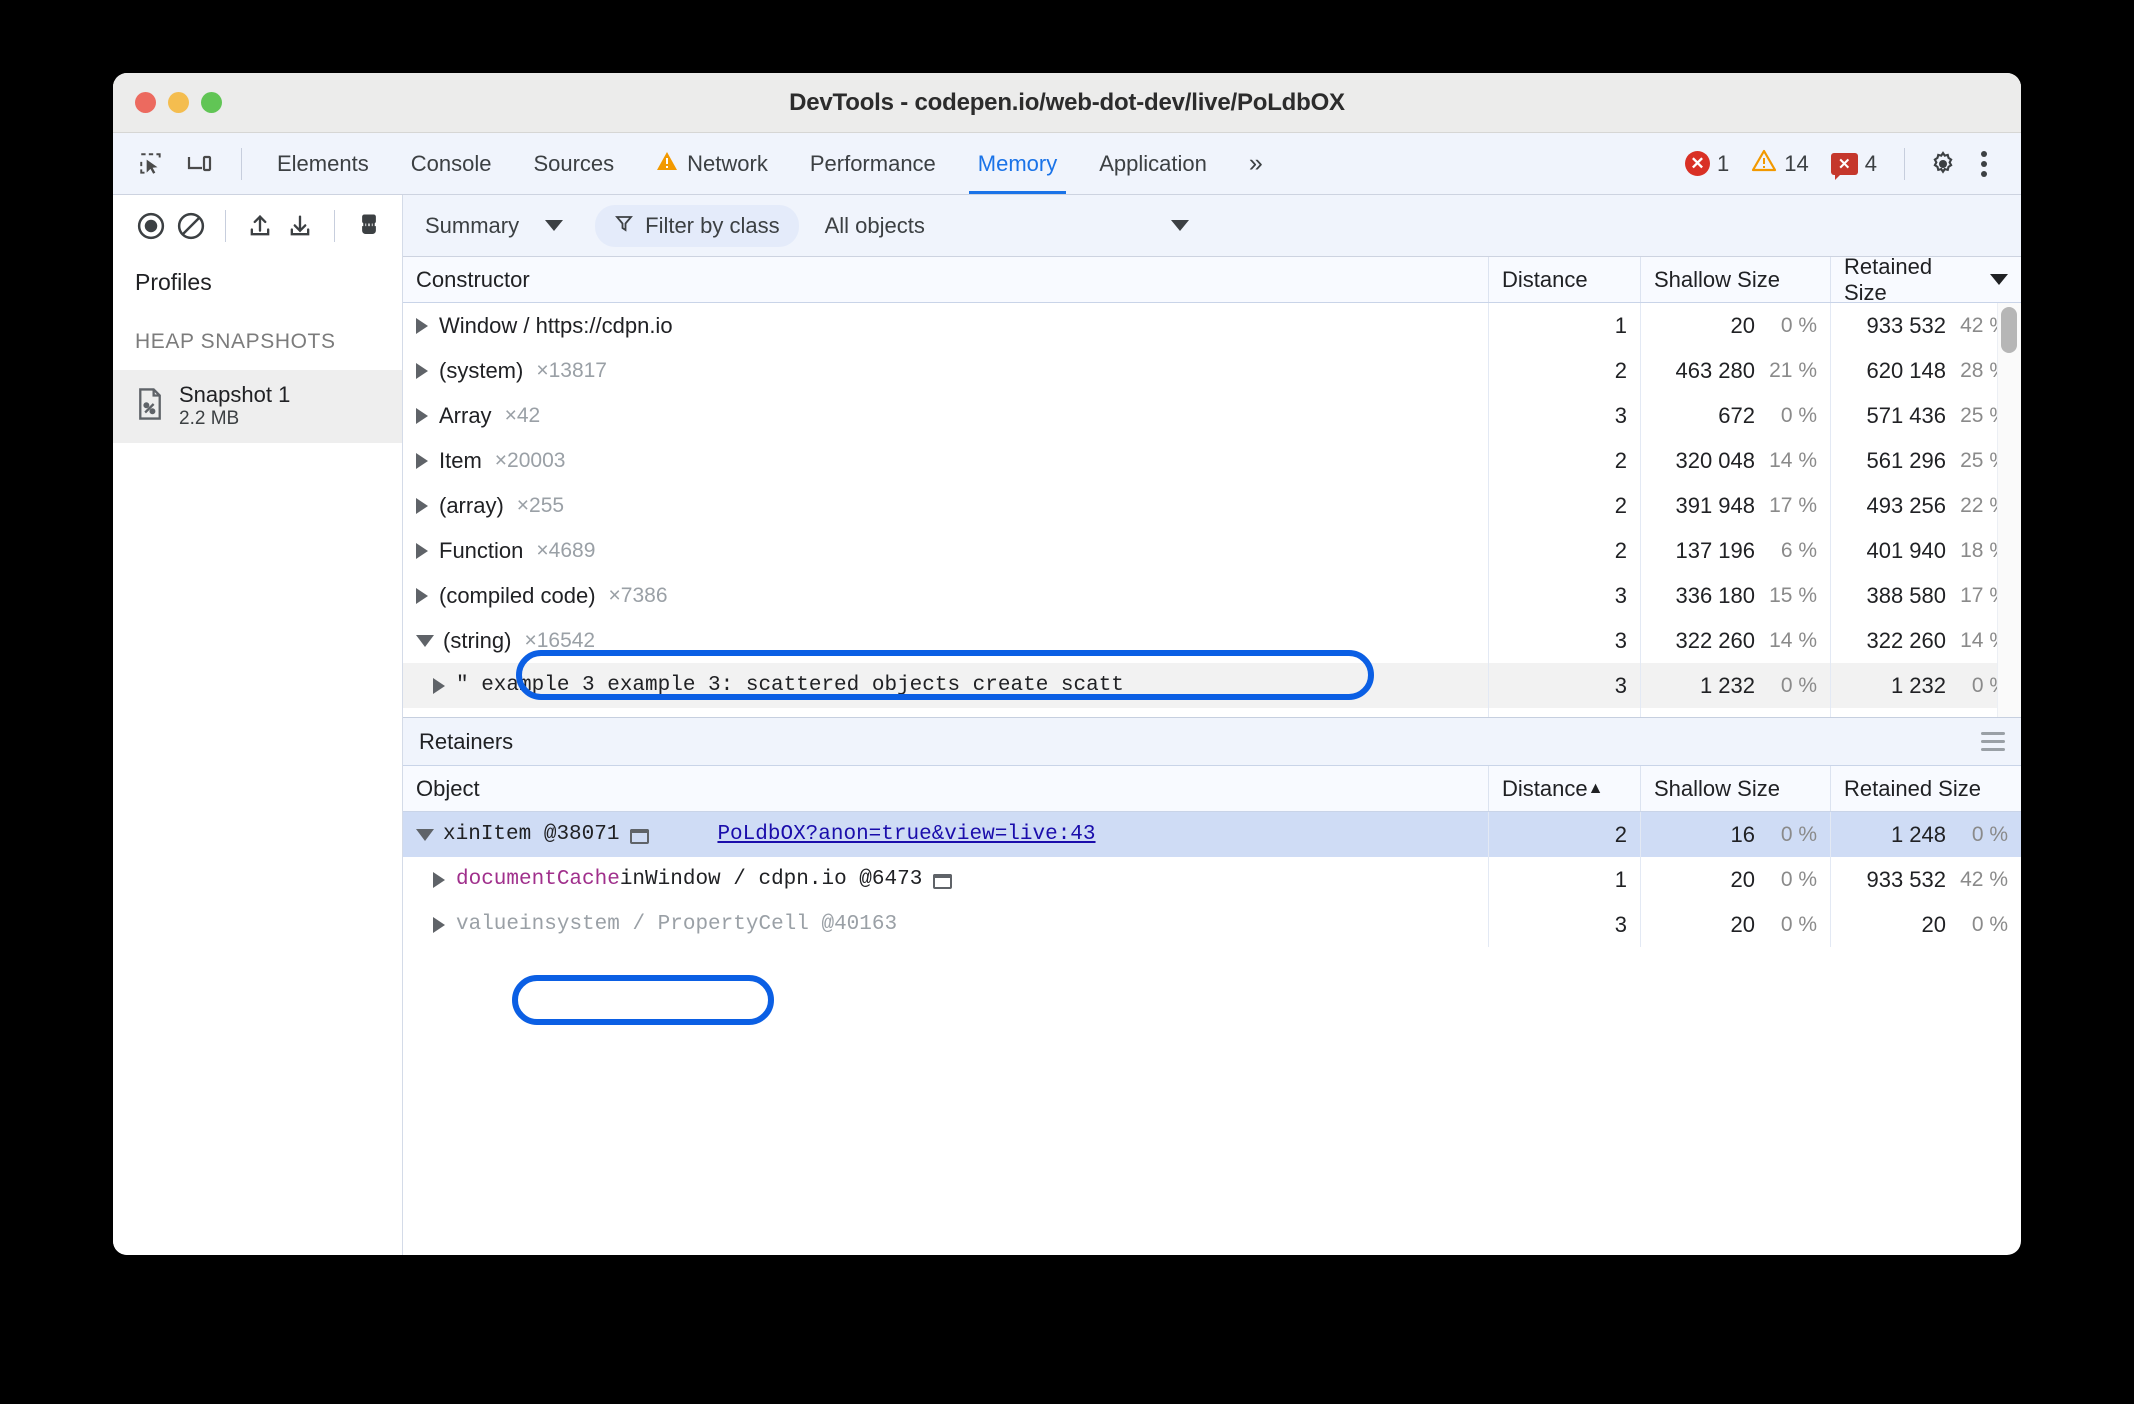 This screenshot has width=2134, height=1404. I want to click on tab-performance: Performance, so click(873, 163).